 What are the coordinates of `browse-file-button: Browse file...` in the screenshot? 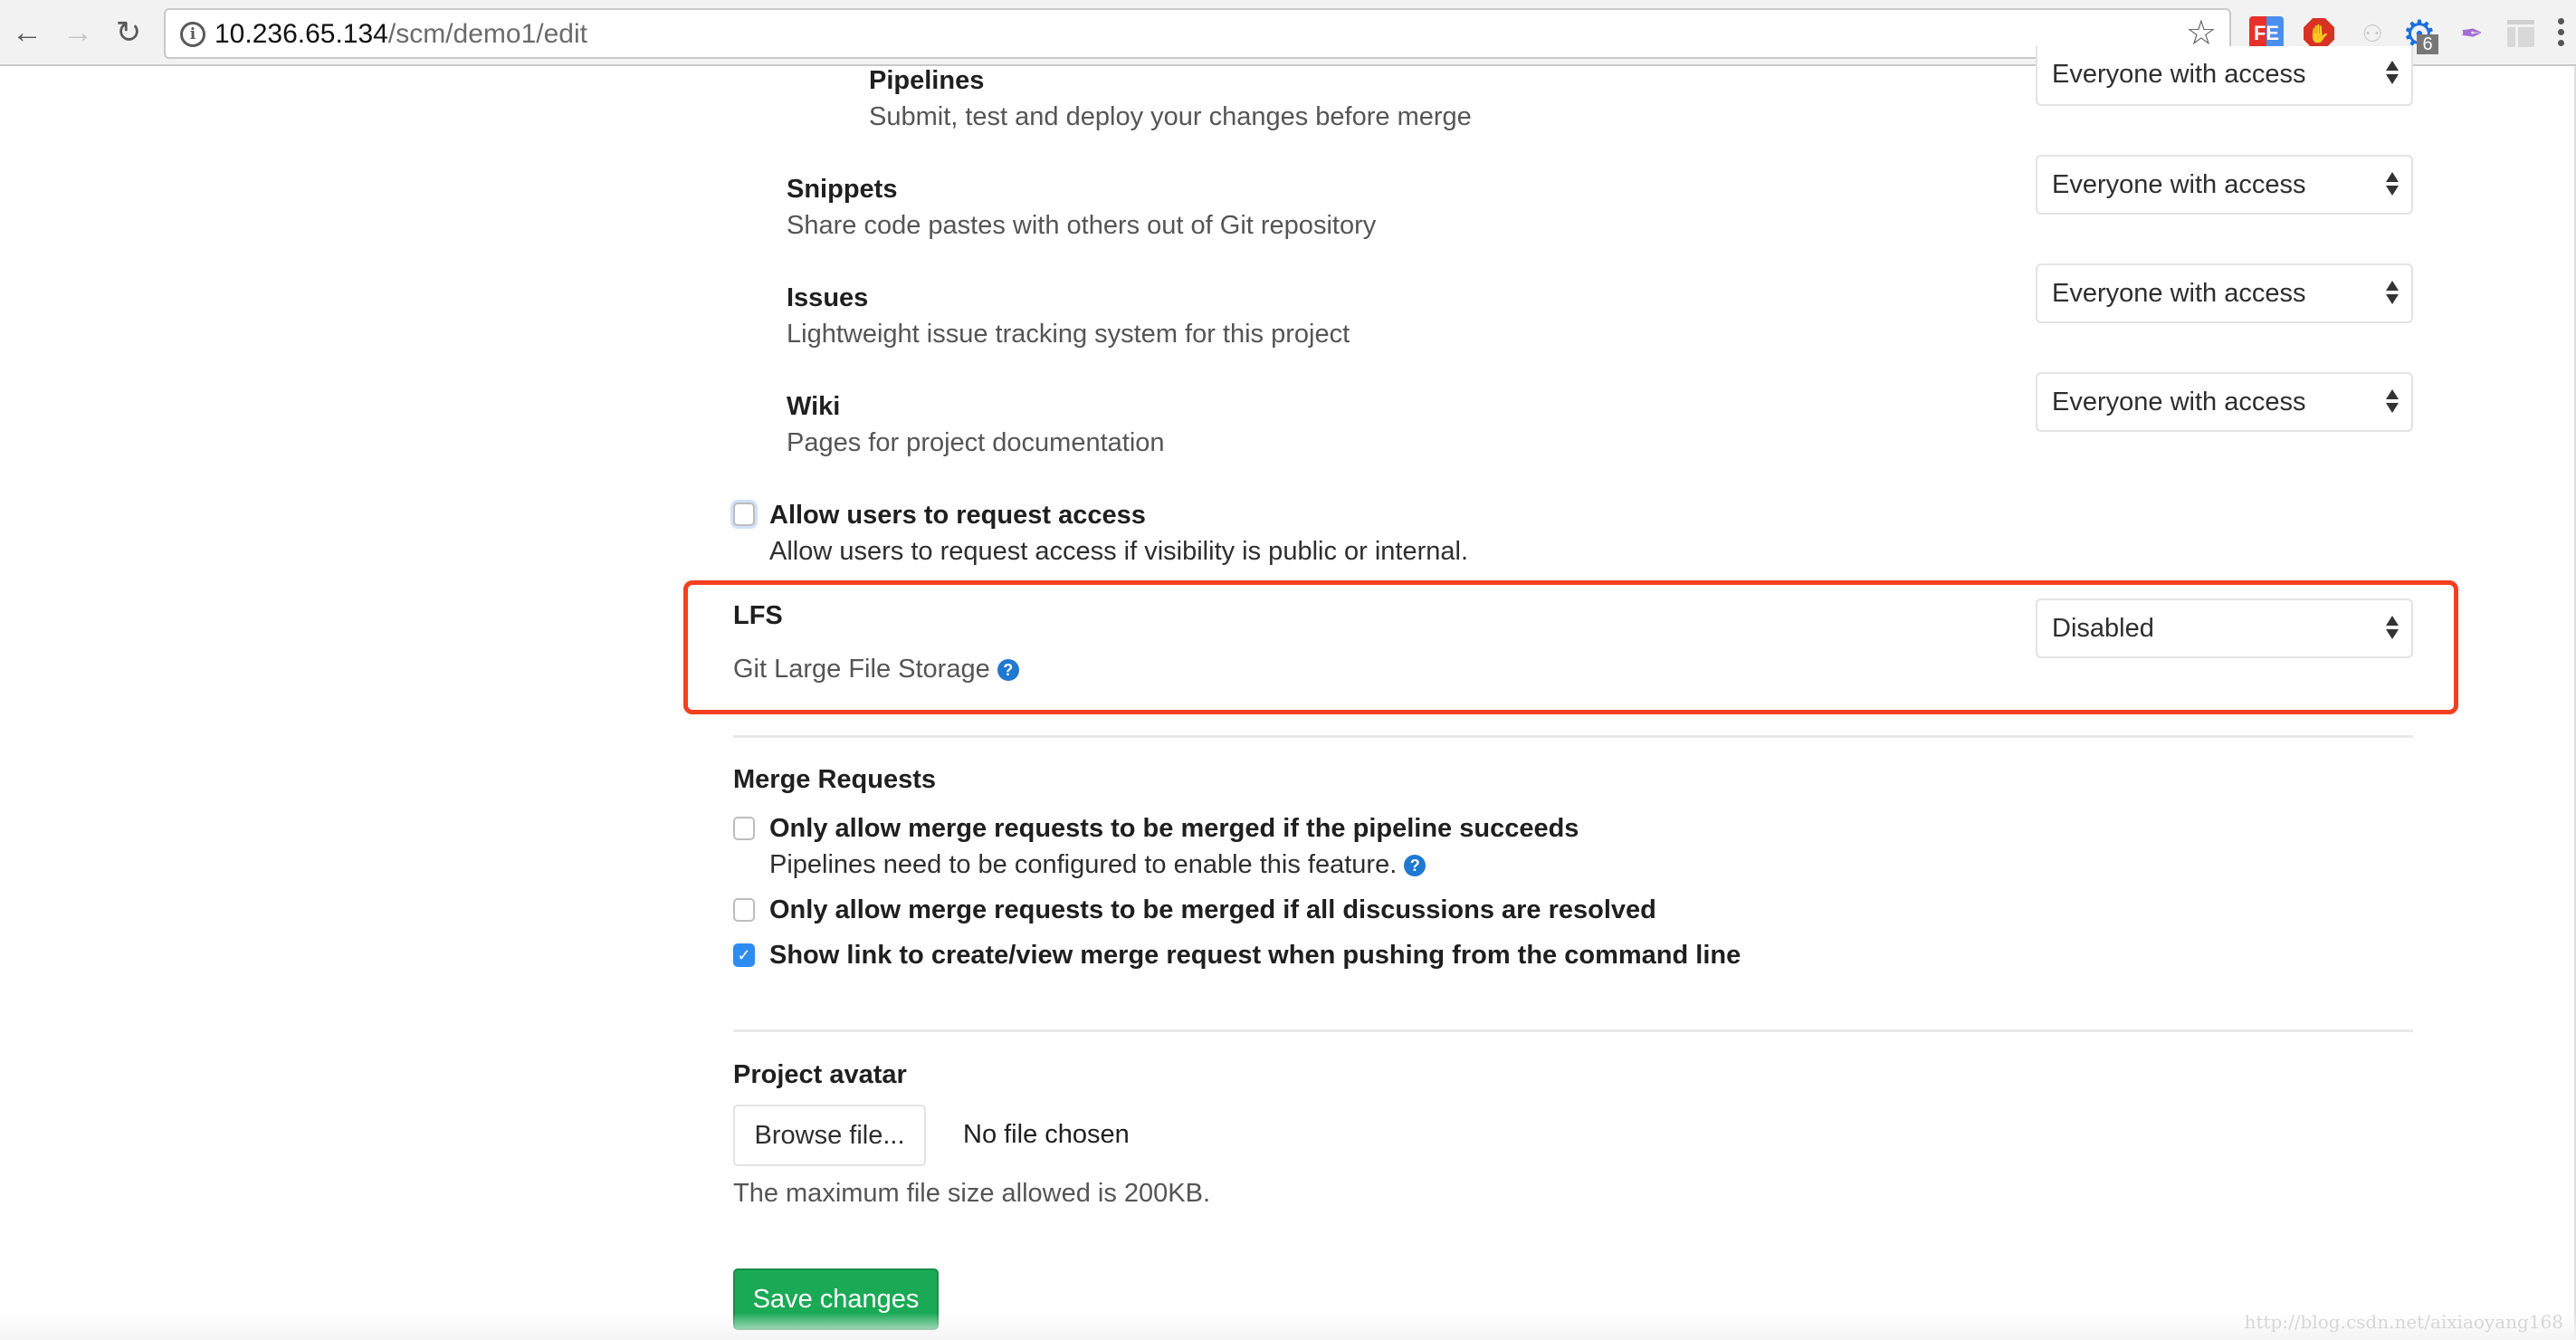 It's located at (829, 1136).